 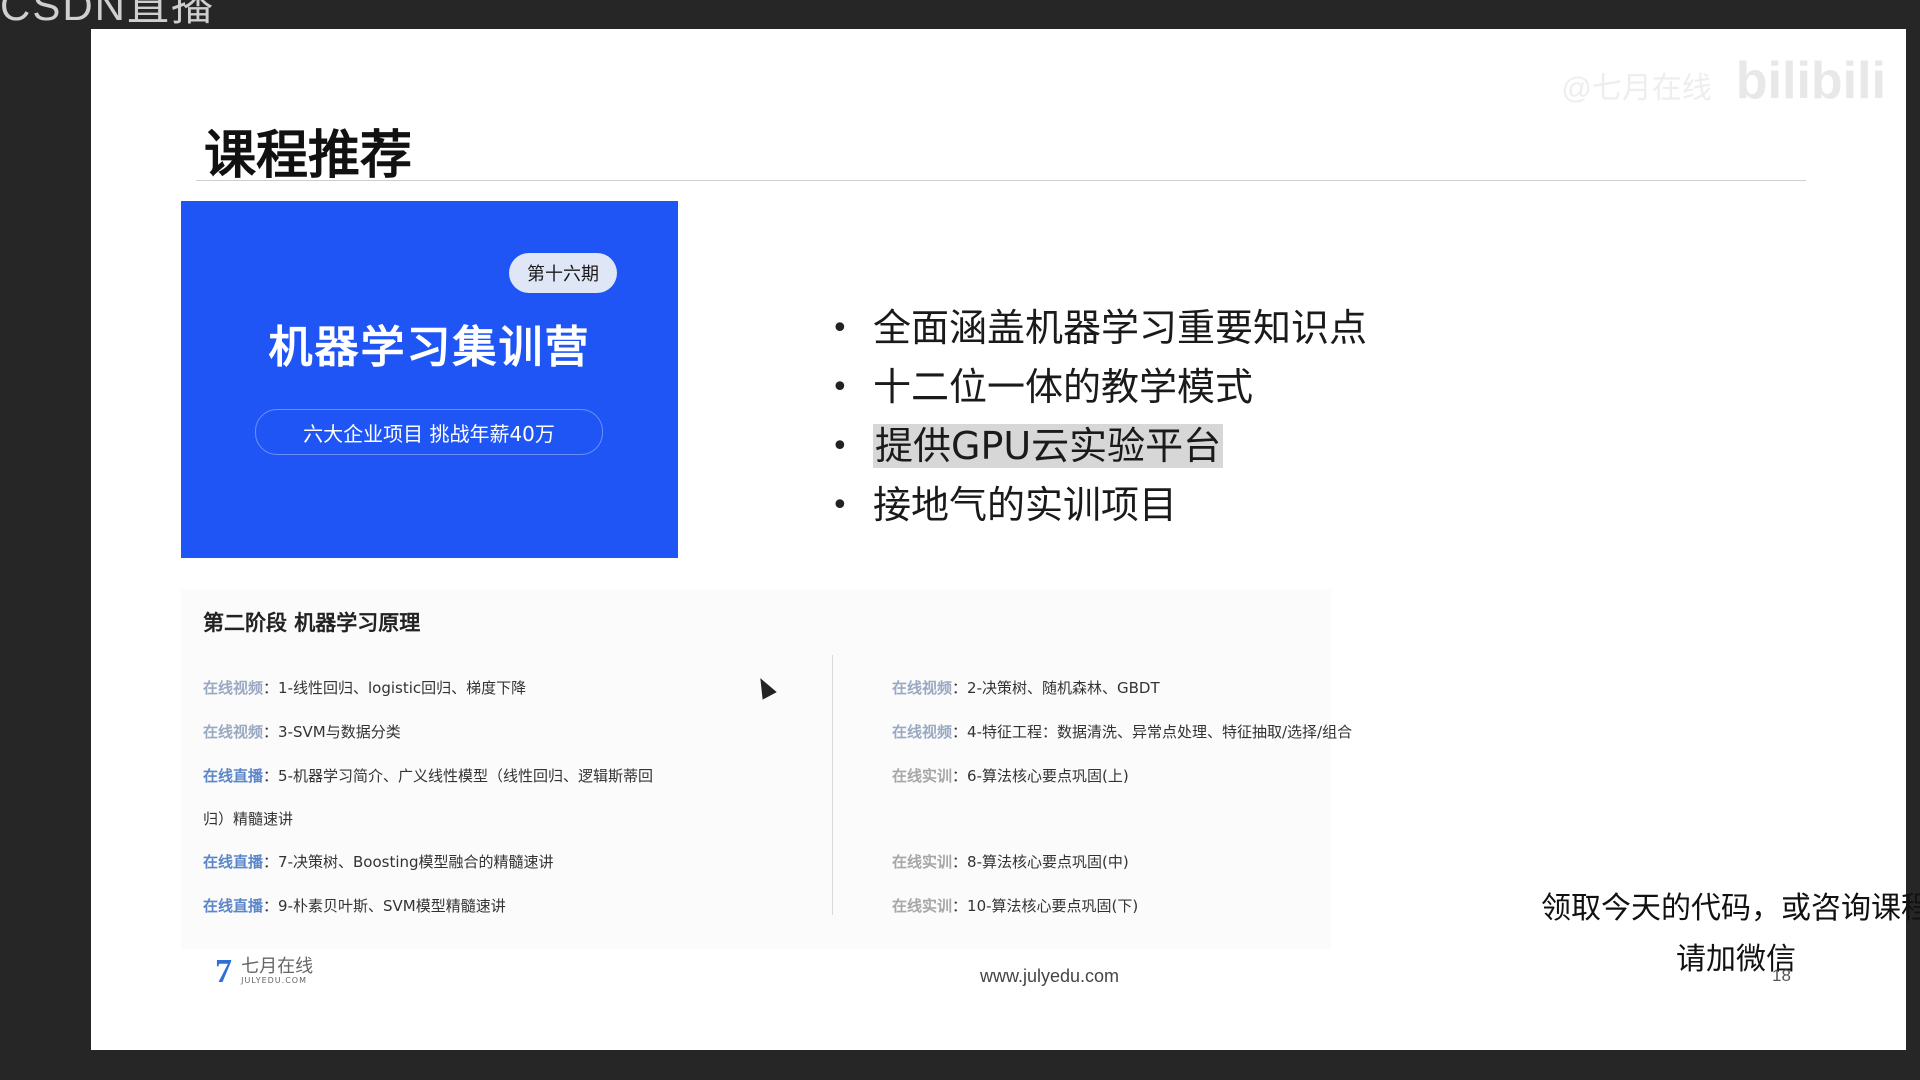 I want to click on curriculum-entry: 在线直播：7-决策树、Boosting模型融合的精髓速讲, so click(x=378, y=862).